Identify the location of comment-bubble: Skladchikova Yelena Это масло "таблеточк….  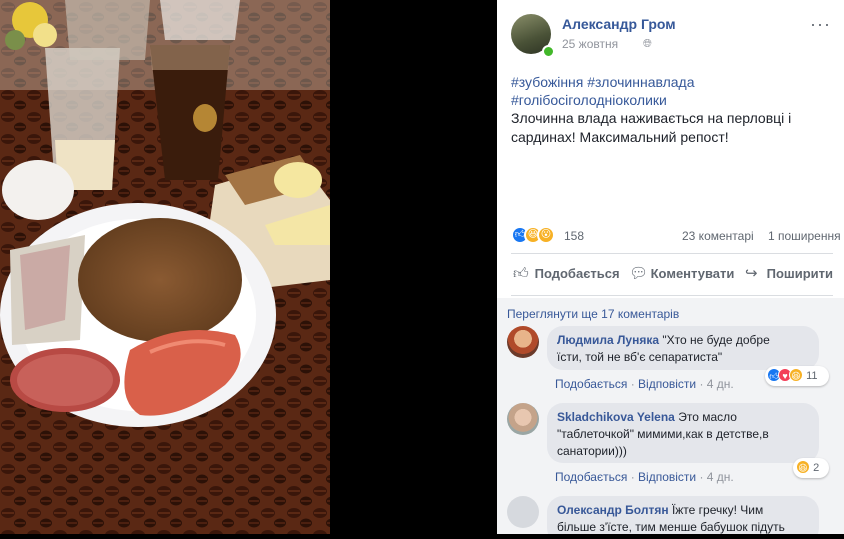
(683, 433).